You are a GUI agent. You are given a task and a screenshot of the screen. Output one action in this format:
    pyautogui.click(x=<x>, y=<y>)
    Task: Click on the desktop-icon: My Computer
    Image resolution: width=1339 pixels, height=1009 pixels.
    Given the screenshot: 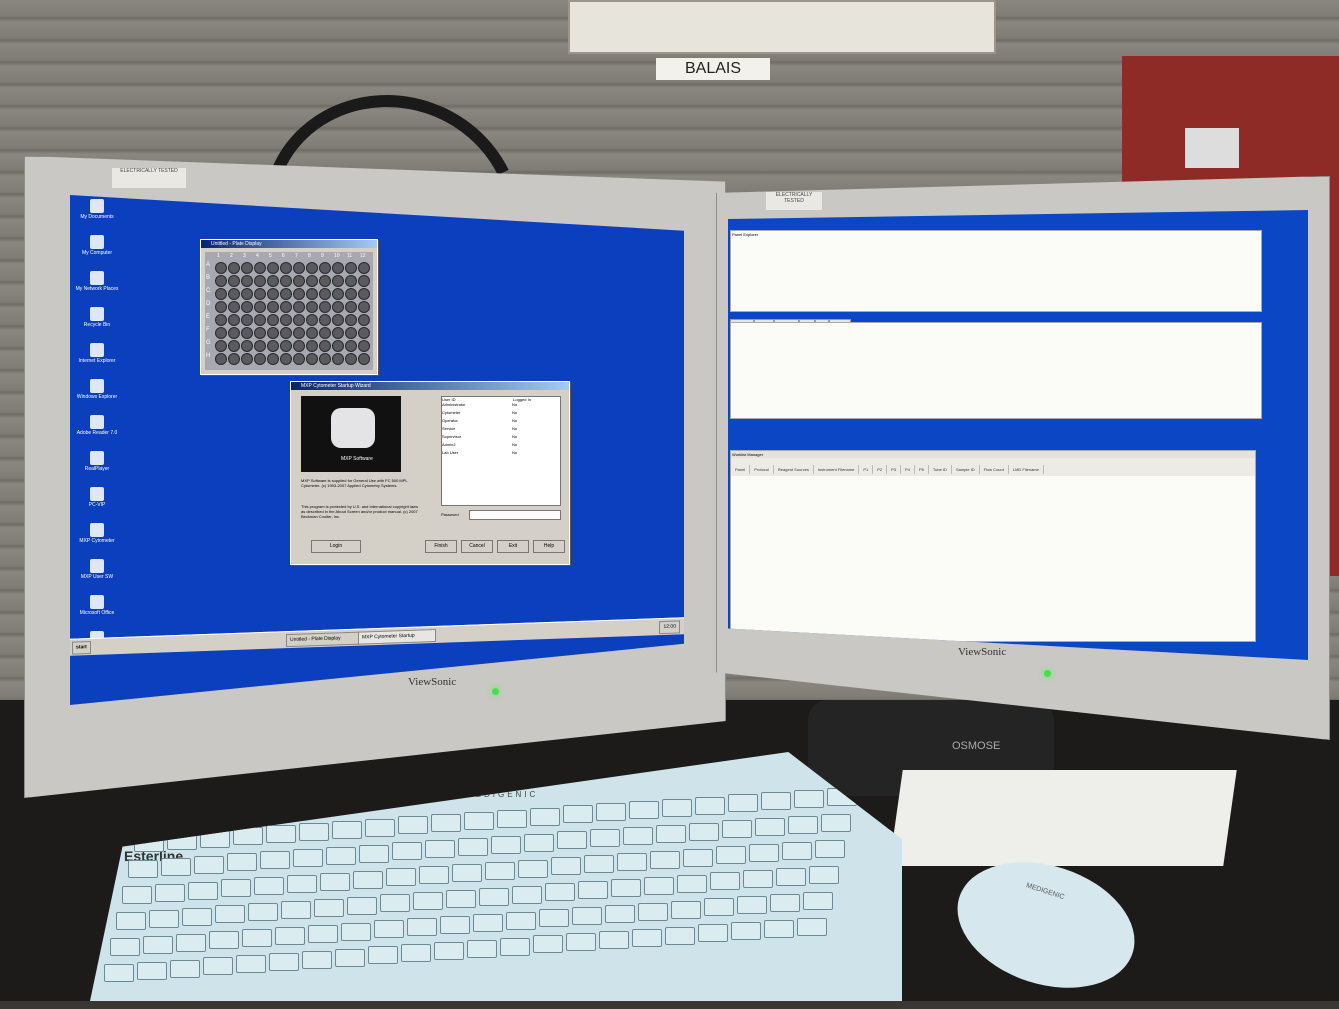 What is the action you would take?
    pyautogui.click(x=97, y=245)
    